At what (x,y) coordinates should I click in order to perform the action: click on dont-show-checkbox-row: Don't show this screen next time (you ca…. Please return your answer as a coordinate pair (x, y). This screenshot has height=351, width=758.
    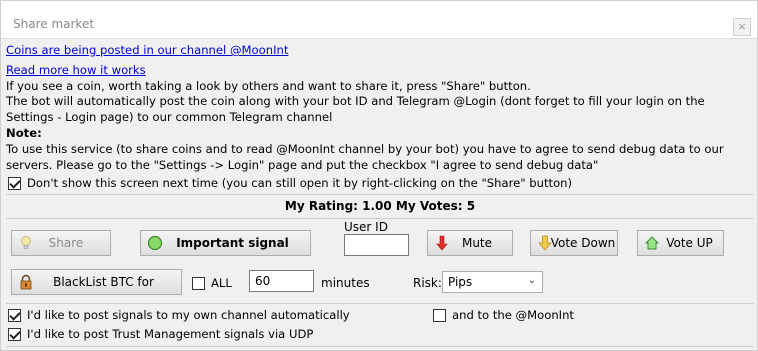
    Looking at the image, I should click on (290, 183).